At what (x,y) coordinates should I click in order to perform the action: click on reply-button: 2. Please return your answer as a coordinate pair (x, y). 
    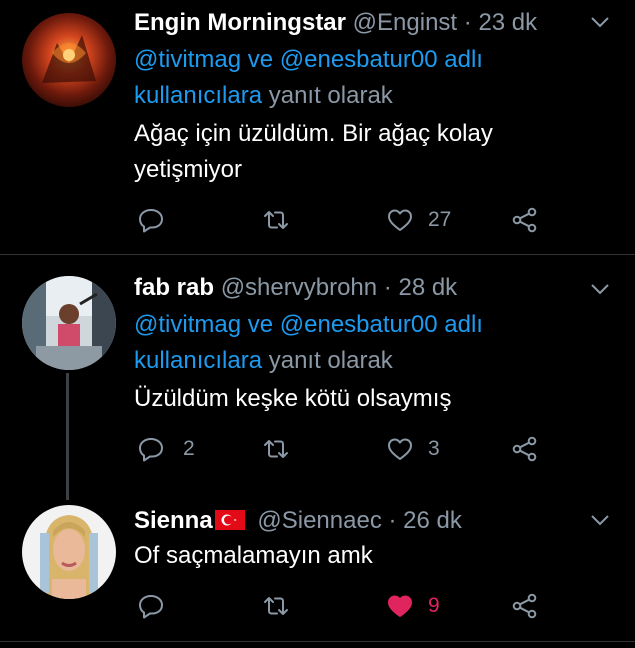
    Looking at the image, I should click on (166, 449).